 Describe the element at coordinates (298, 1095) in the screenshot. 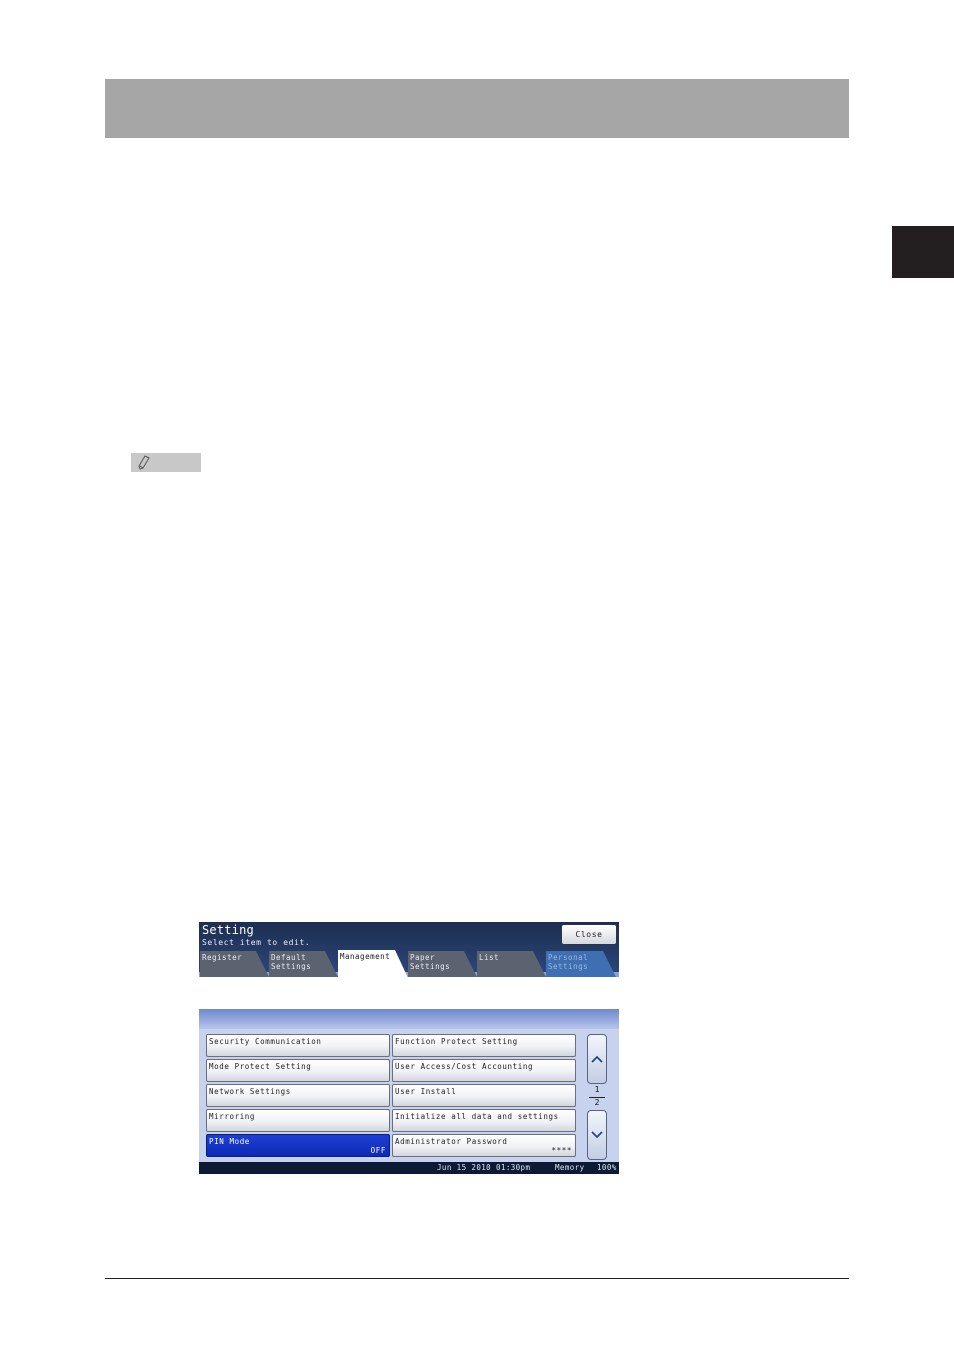

I see `network-settings-button: Network Settings` at that location.